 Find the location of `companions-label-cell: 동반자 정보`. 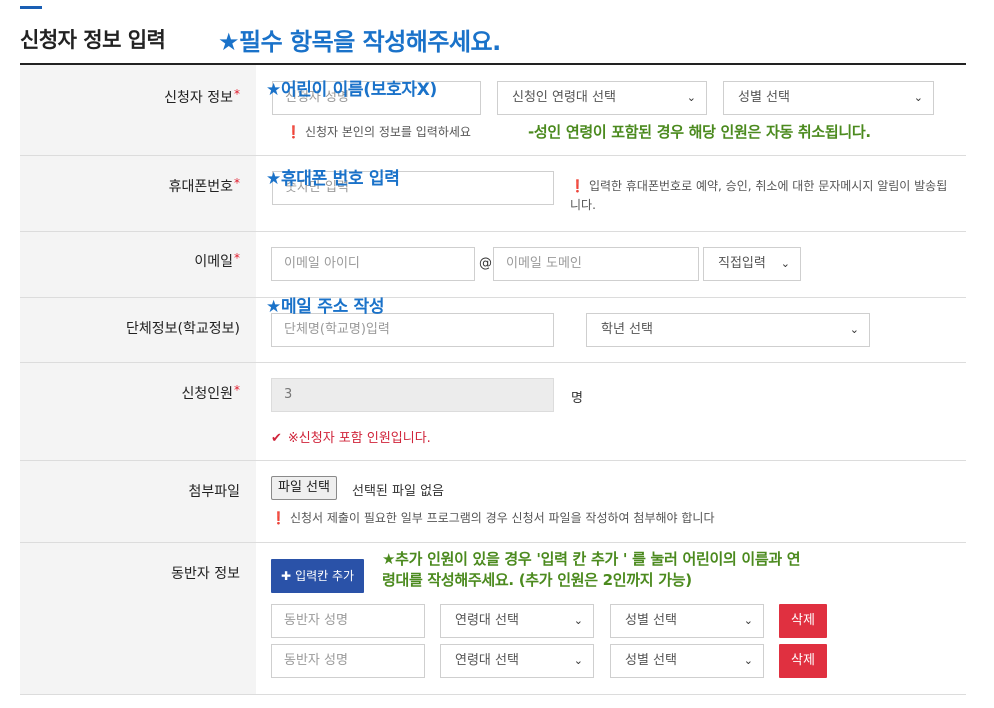

companions-label-cell: 동반자 정보 is located at coordinates (138, 618).